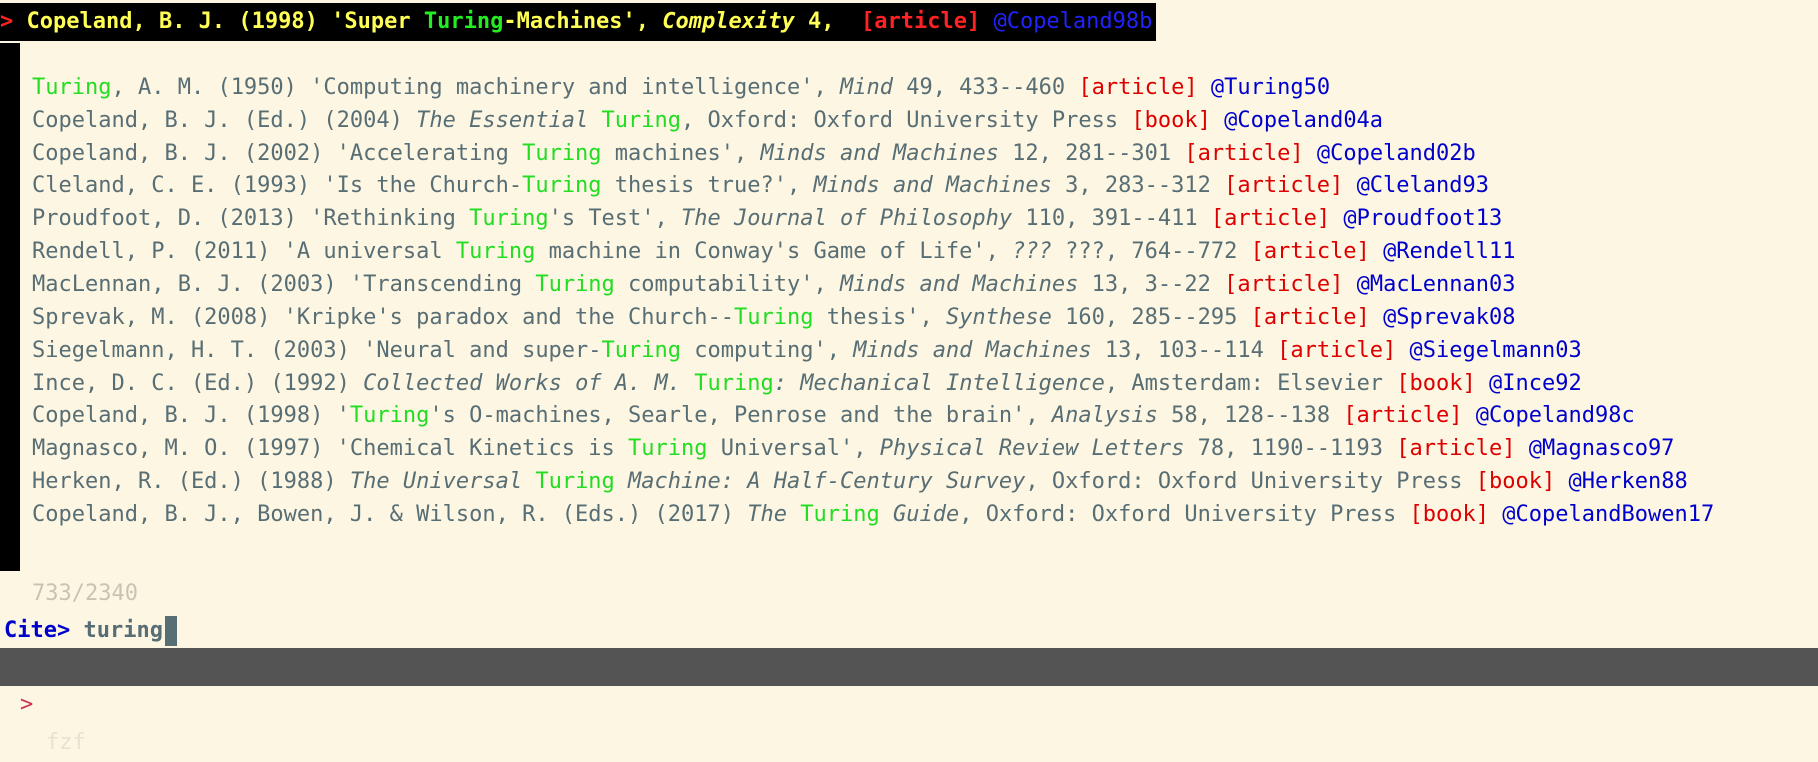  Describe the element at coordinates (191, 416) in the screenshot. I see `result-author-year: Copeland, B. J. (1998) '` at that location.